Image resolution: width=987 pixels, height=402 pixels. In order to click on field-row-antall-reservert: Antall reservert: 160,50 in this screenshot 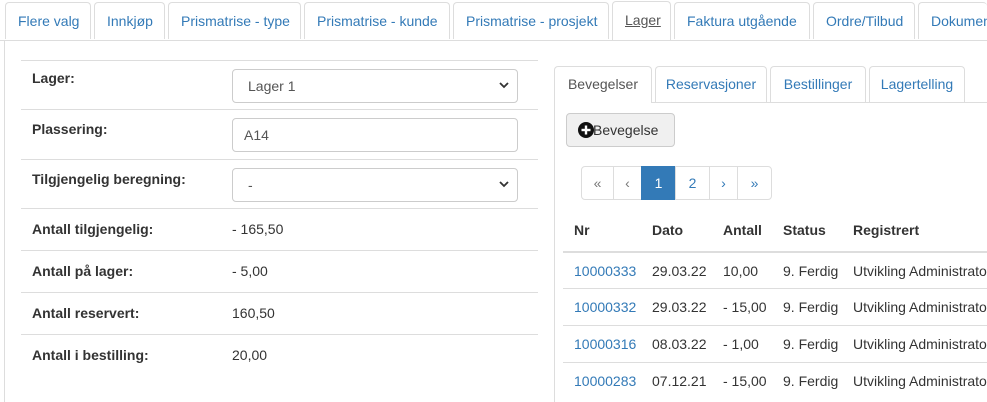, I will do `click(279, 313)`.